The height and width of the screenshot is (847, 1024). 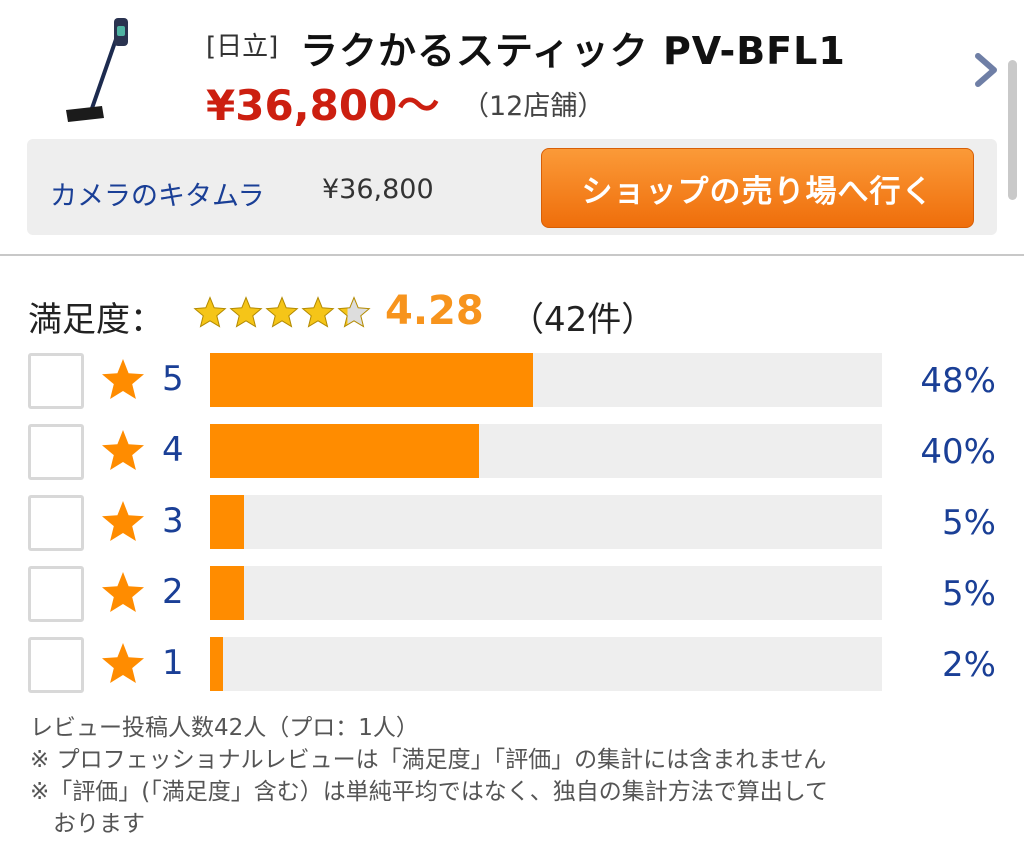 What do you see at coordinates (282, 312) in the screenshot?
I see `rating-stars` at bounding box center [282, 312].